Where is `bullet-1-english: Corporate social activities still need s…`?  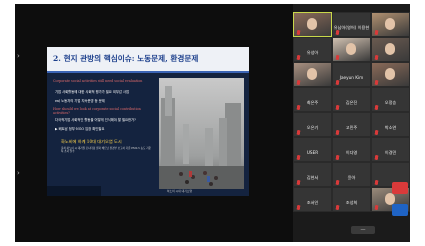
bullet-1-english: Corporate social activities still need s… is located at coordinates (98, 81).